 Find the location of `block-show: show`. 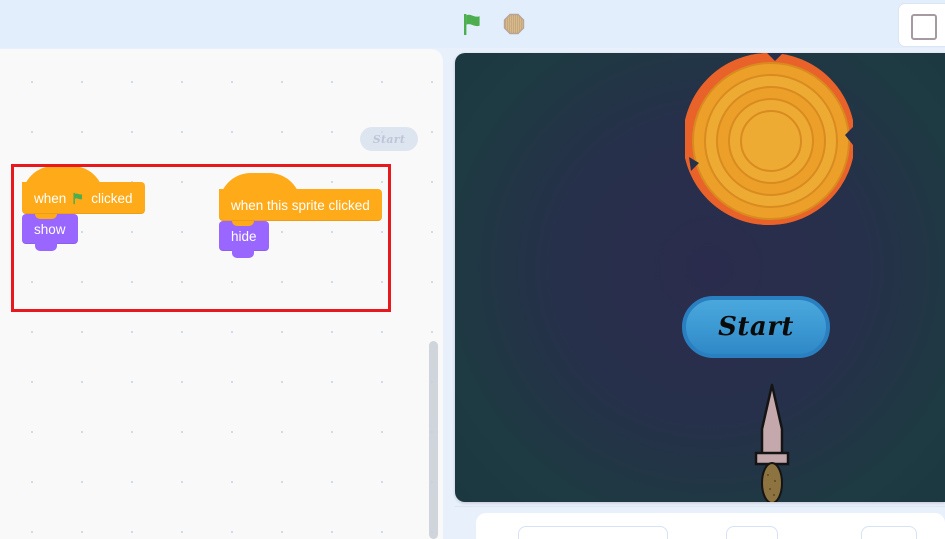

block-show: show is located at coordinates (50, 232).